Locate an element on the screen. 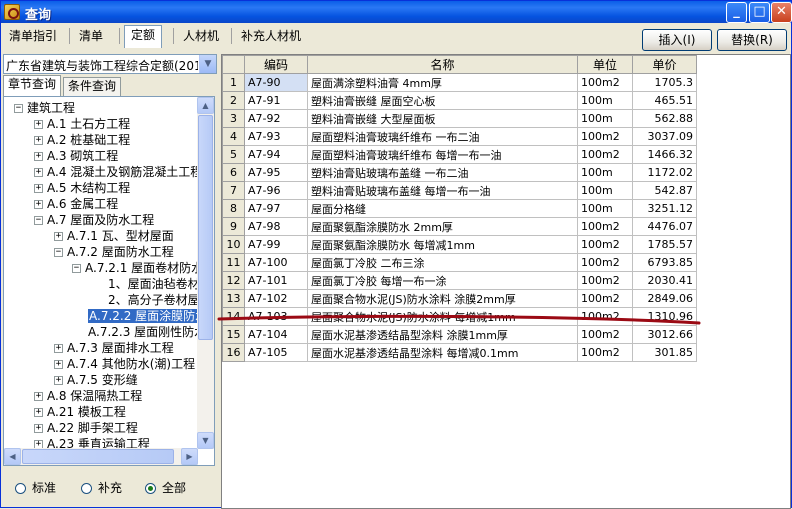 This screenshot has width=792, height=509. column-header-name: 名称 is located at coordinates (442, 64).